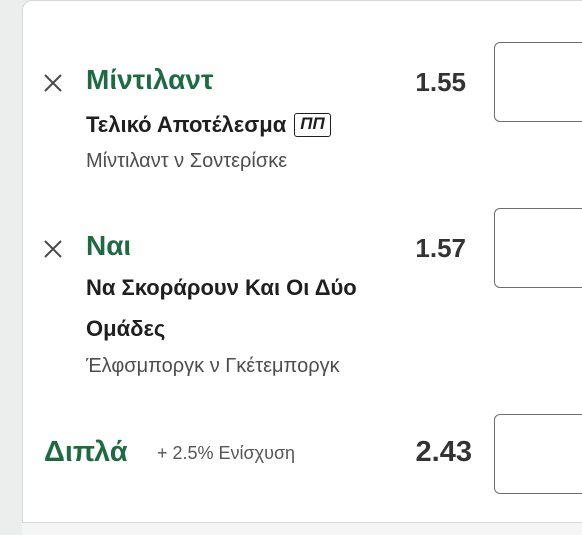 The height and width of the screenshot is (535, 582). I want to click on double-bet-odds: 2.43, so click(443, 452).